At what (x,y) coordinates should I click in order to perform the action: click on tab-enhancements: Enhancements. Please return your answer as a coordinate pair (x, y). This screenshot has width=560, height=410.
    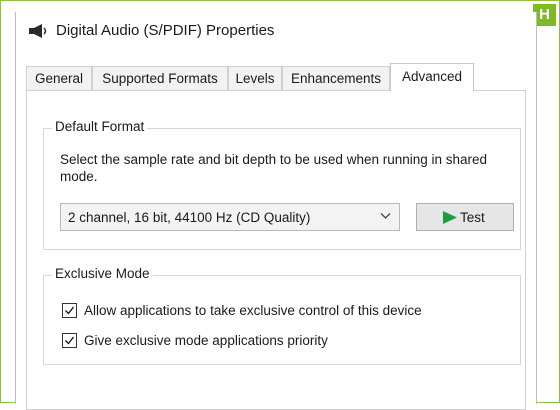
    Looking at the image, I should click on (336, 78).